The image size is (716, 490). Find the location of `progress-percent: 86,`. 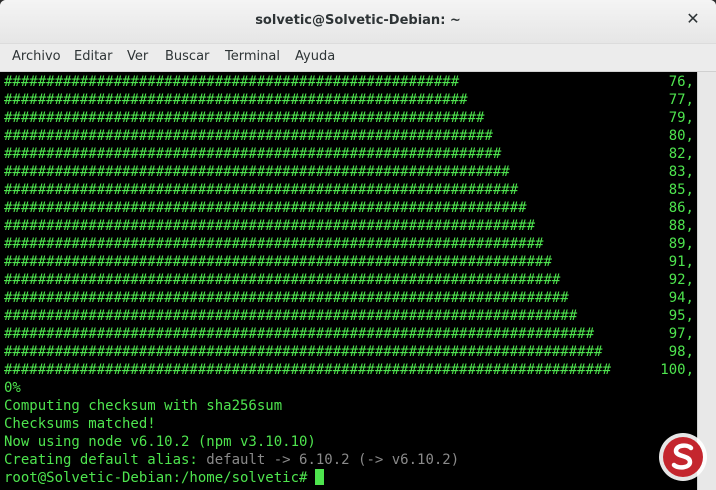

progress-percent: 86, is located at coordinates (681, 208).